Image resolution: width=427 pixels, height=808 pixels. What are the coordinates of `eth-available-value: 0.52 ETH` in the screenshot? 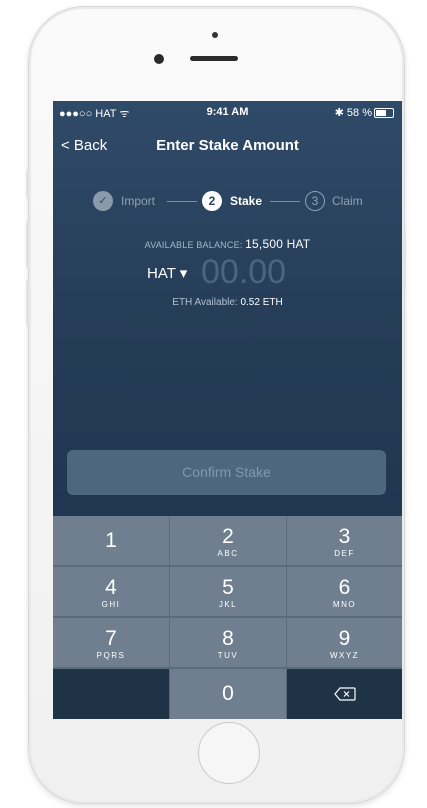 It's located at (261, 302).